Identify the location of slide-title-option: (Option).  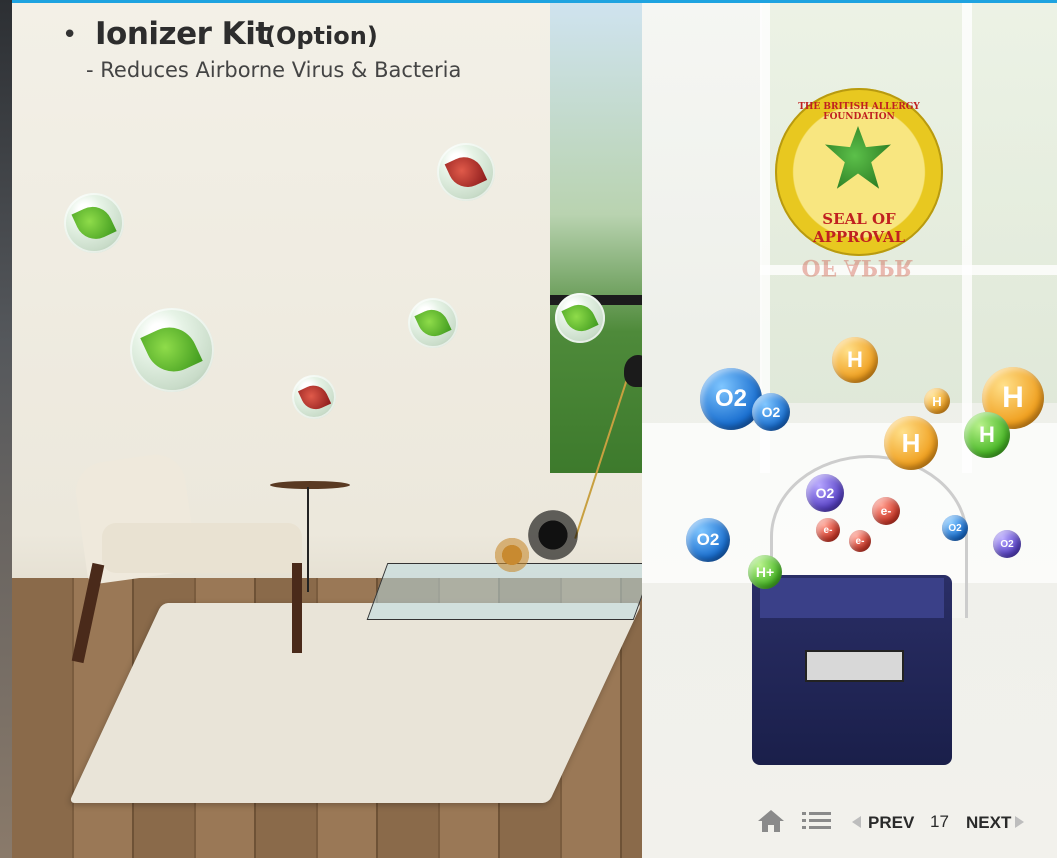
(321, 36).